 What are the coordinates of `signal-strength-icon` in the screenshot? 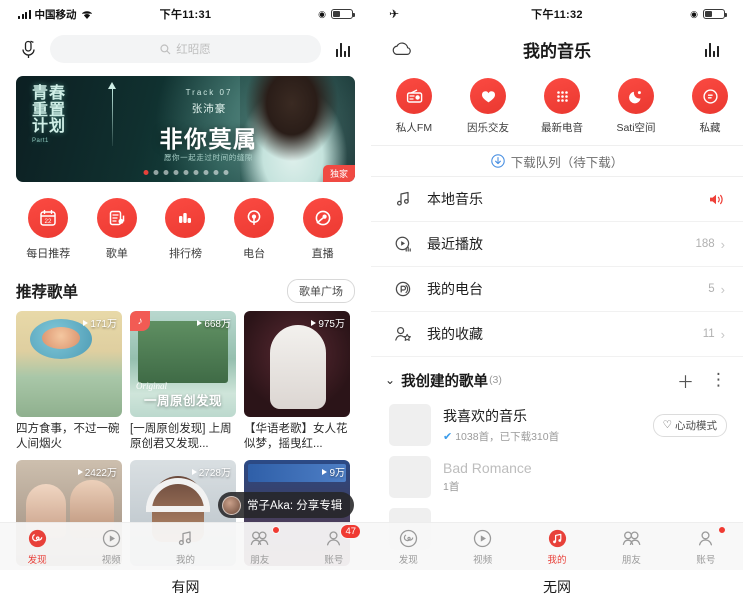 It's located at (24, 14).